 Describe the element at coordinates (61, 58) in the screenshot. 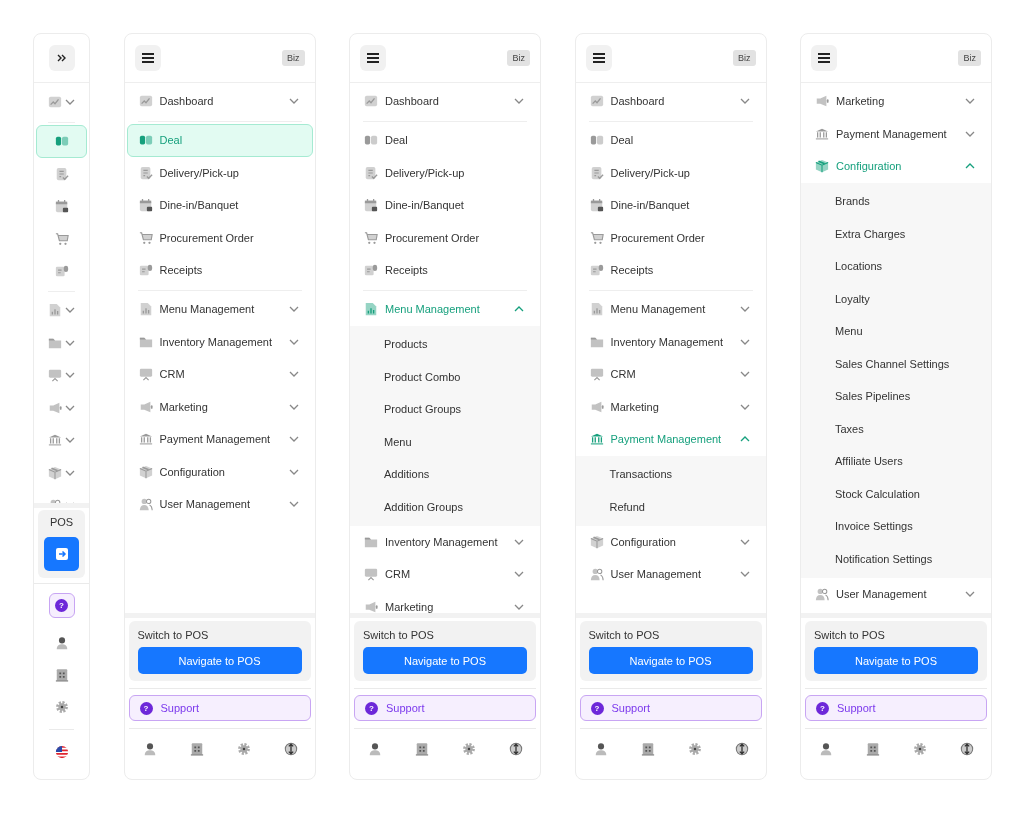

I see `expand-button` at that location.